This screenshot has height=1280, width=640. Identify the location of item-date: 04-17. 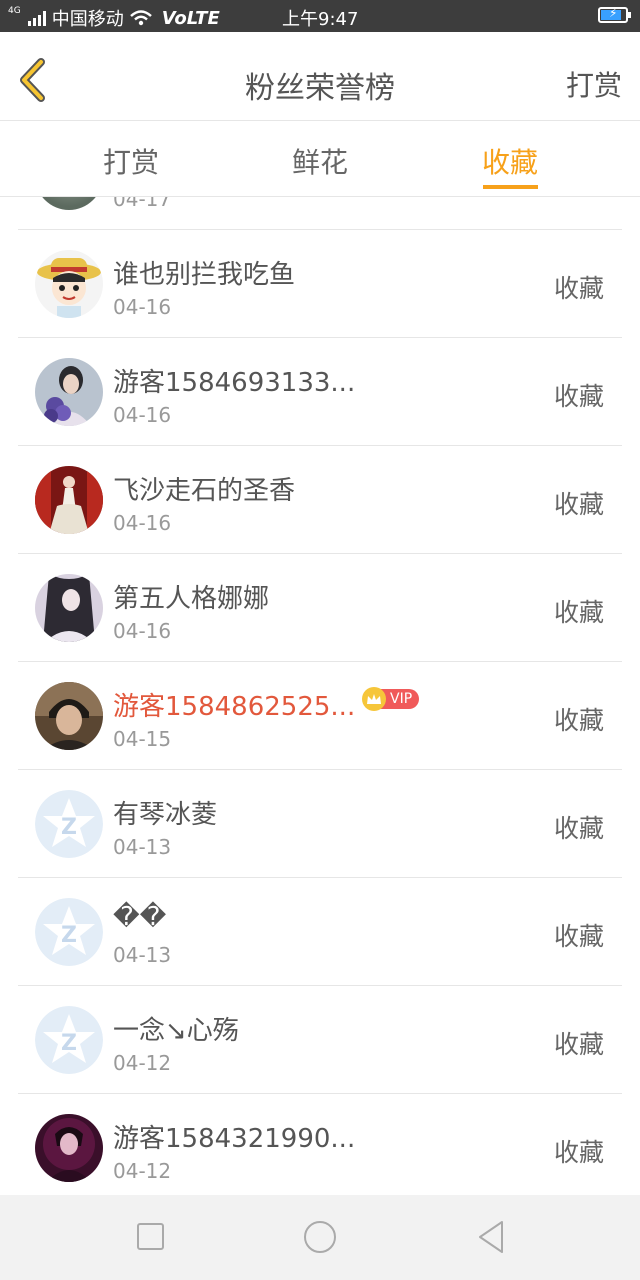
(142, 204).